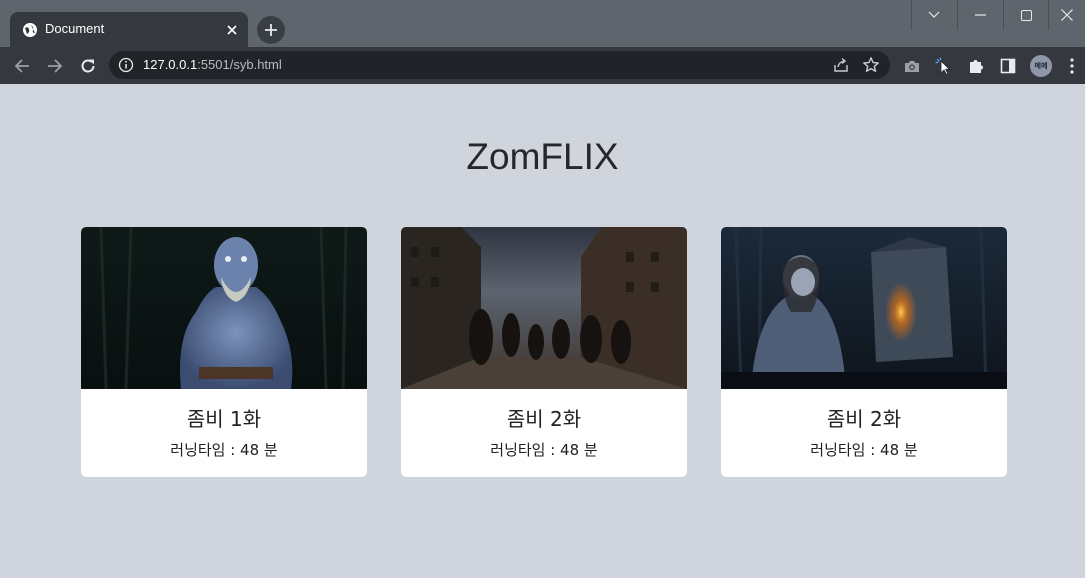 The image size is (1085, 578). I want to click on close-window-button, so click(1066, 15).